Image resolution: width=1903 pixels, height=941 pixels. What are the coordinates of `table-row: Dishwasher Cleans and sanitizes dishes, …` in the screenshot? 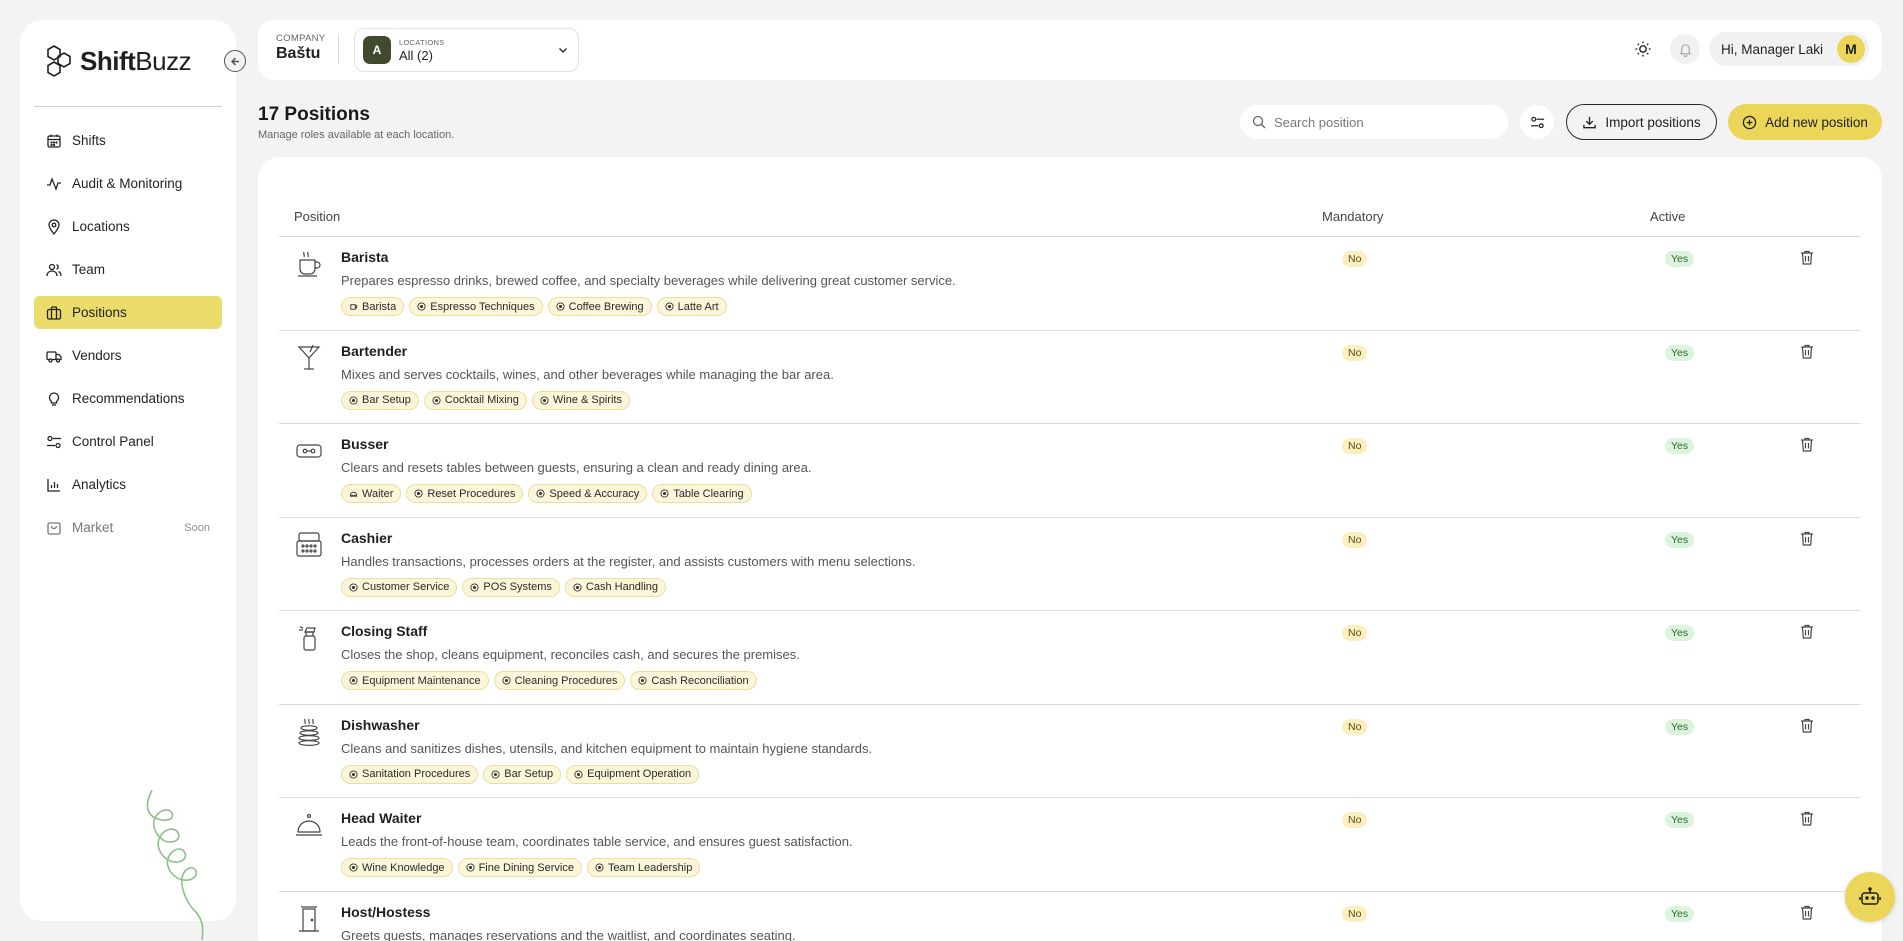 It's located at (1070, 751).